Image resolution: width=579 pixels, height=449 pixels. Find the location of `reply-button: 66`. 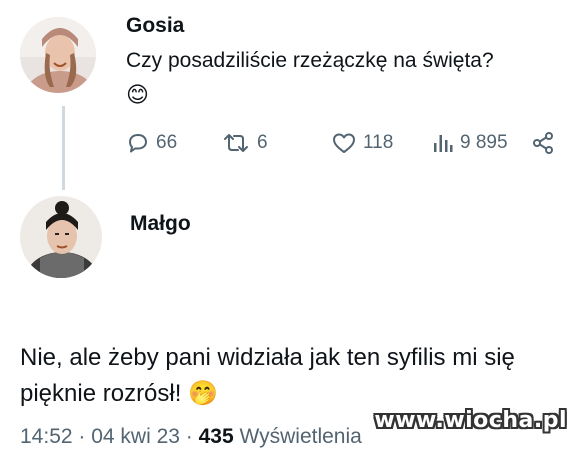

reply-button: 66 is located at coordinates (151, 143).